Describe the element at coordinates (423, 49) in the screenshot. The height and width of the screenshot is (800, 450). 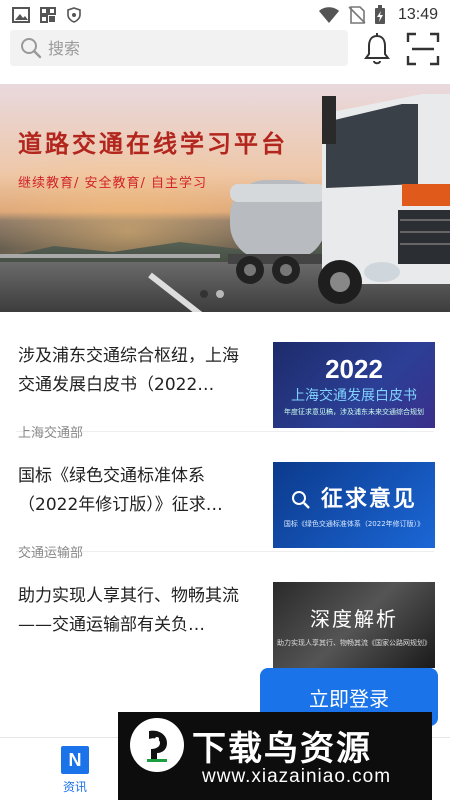
I see `scan-icon` at that location.